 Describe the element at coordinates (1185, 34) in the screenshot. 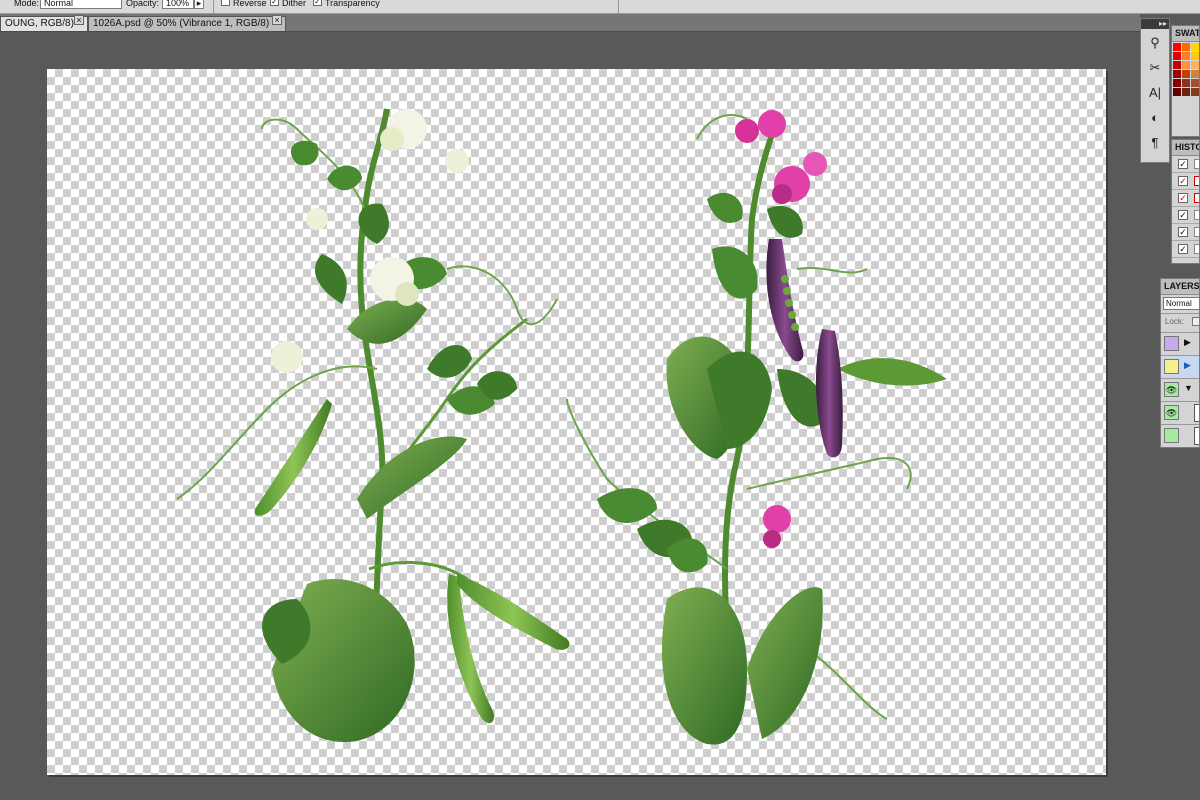

I see `swatches-panel-title: SWAT` at that location.